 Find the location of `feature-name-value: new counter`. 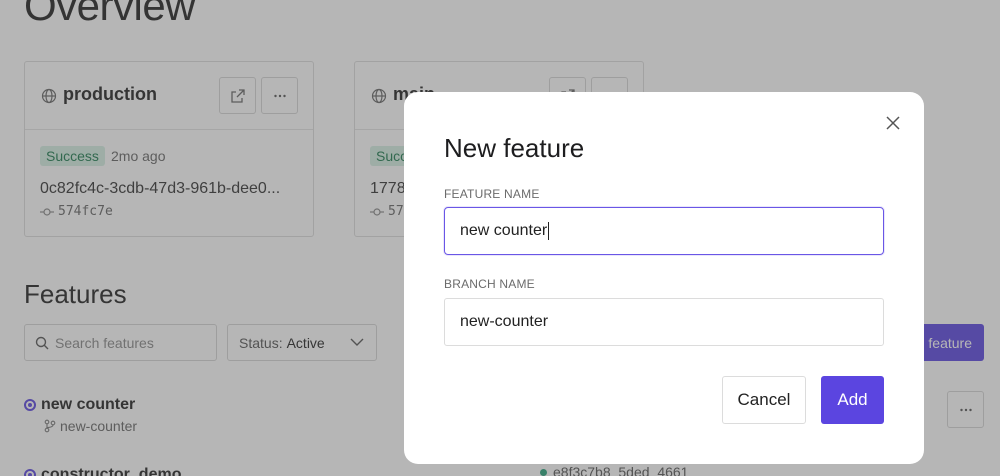

feature-name-value: new counter is located at coordinates (504, 230).